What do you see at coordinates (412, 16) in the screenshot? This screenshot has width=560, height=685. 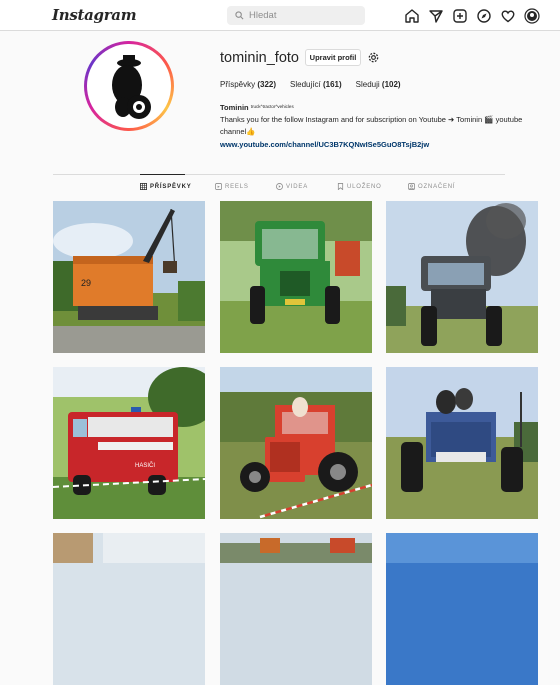 I see `home-icon` at bounding box center [412, 16].